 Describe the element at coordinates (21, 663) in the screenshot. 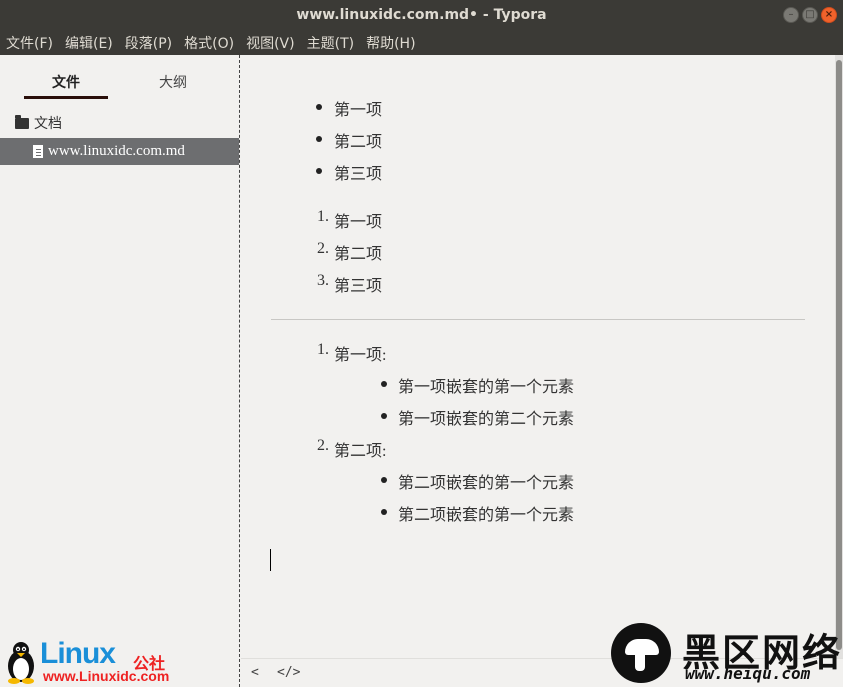

I see `tux-penguin-icon` at that location.